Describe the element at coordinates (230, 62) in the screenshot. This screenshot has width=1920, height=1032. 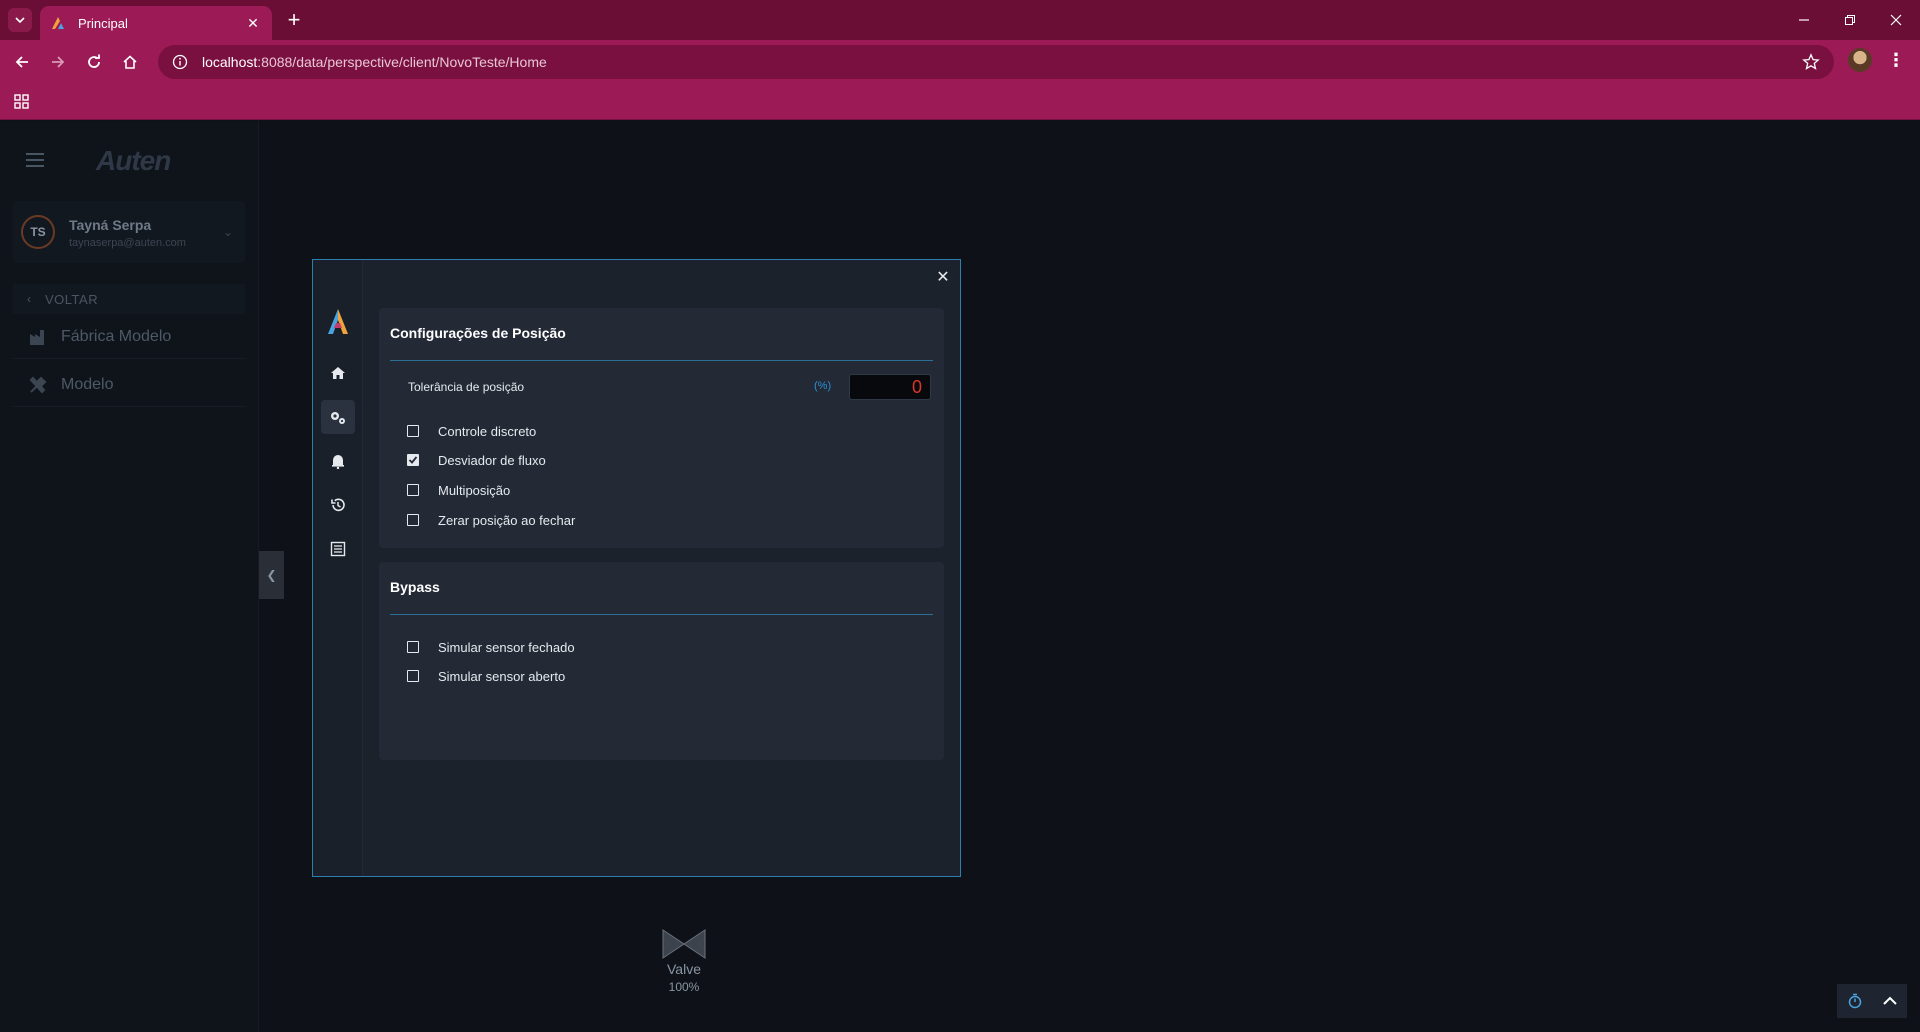
I see `url-host: localhost` at that location.